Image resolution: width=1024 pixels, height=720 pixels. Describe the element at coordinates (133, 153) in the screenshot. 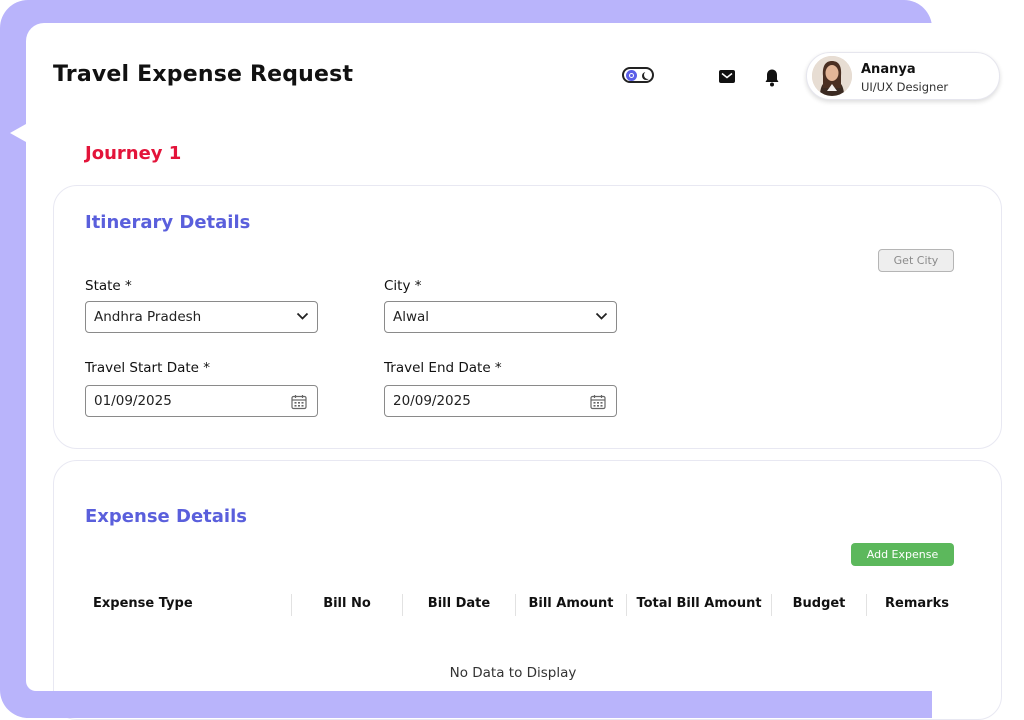

I see `journey-title: Journey 1` at that location.